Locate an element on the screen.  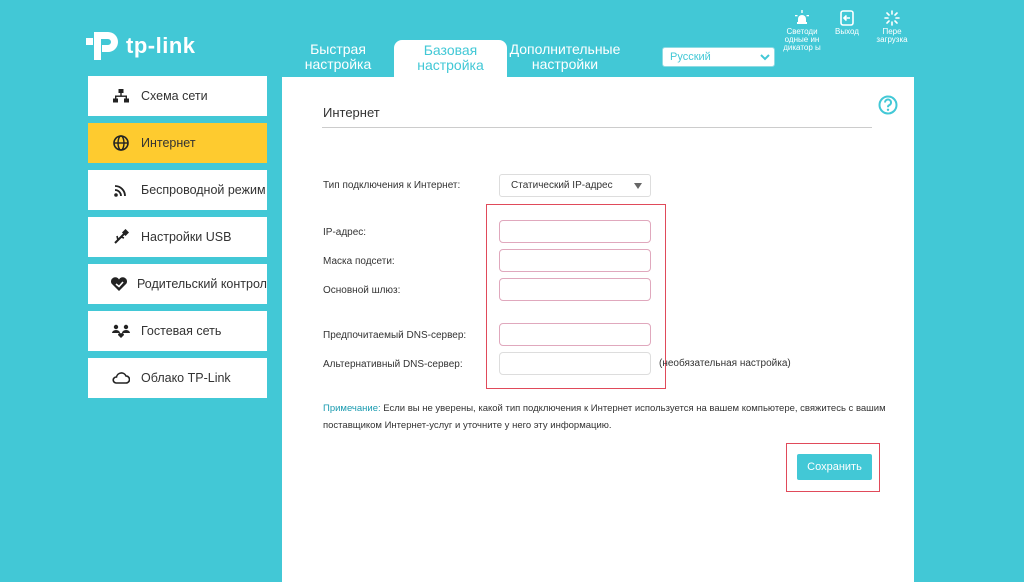
logout-icon is located at coordinates (847, 18).